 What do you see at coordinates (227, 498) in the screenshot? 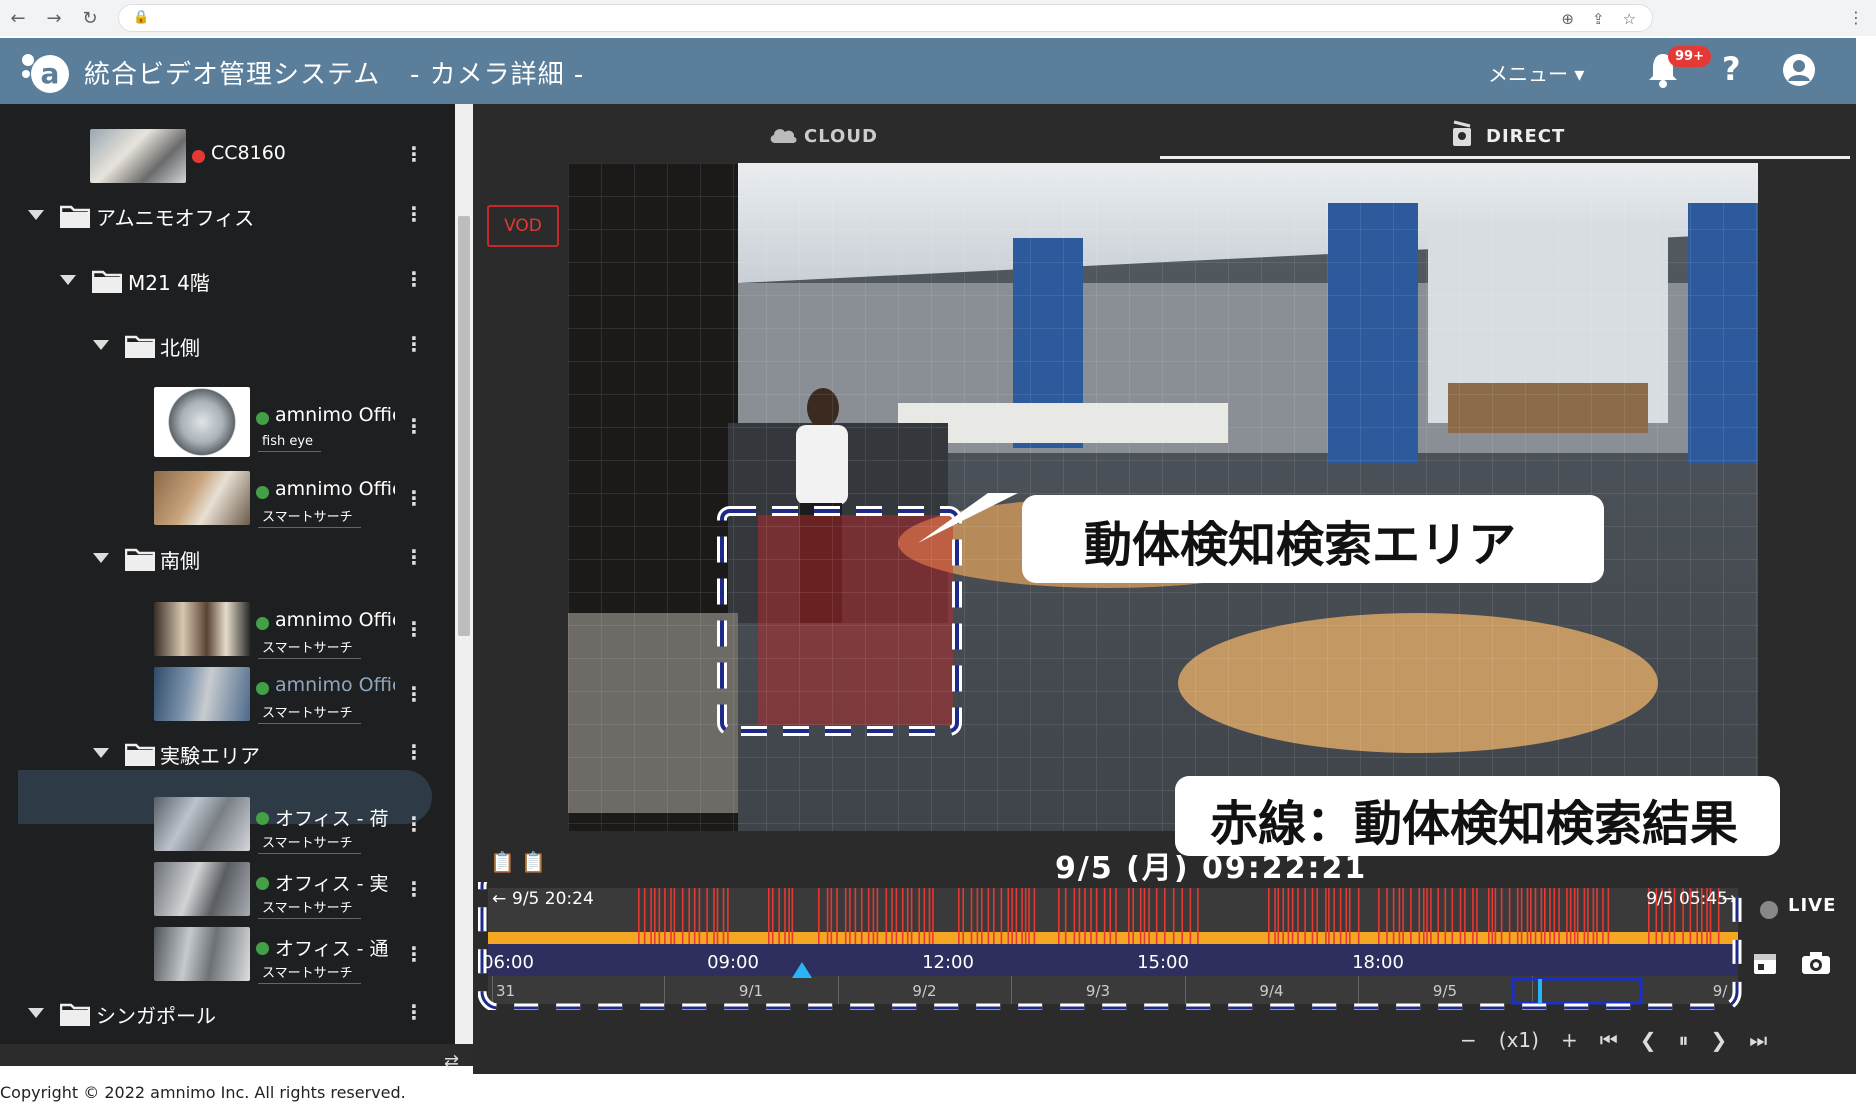
I see `tree-camera-north-2: amnimo Offic スマートサーチ ⋮` at bounding box center [227, 498].